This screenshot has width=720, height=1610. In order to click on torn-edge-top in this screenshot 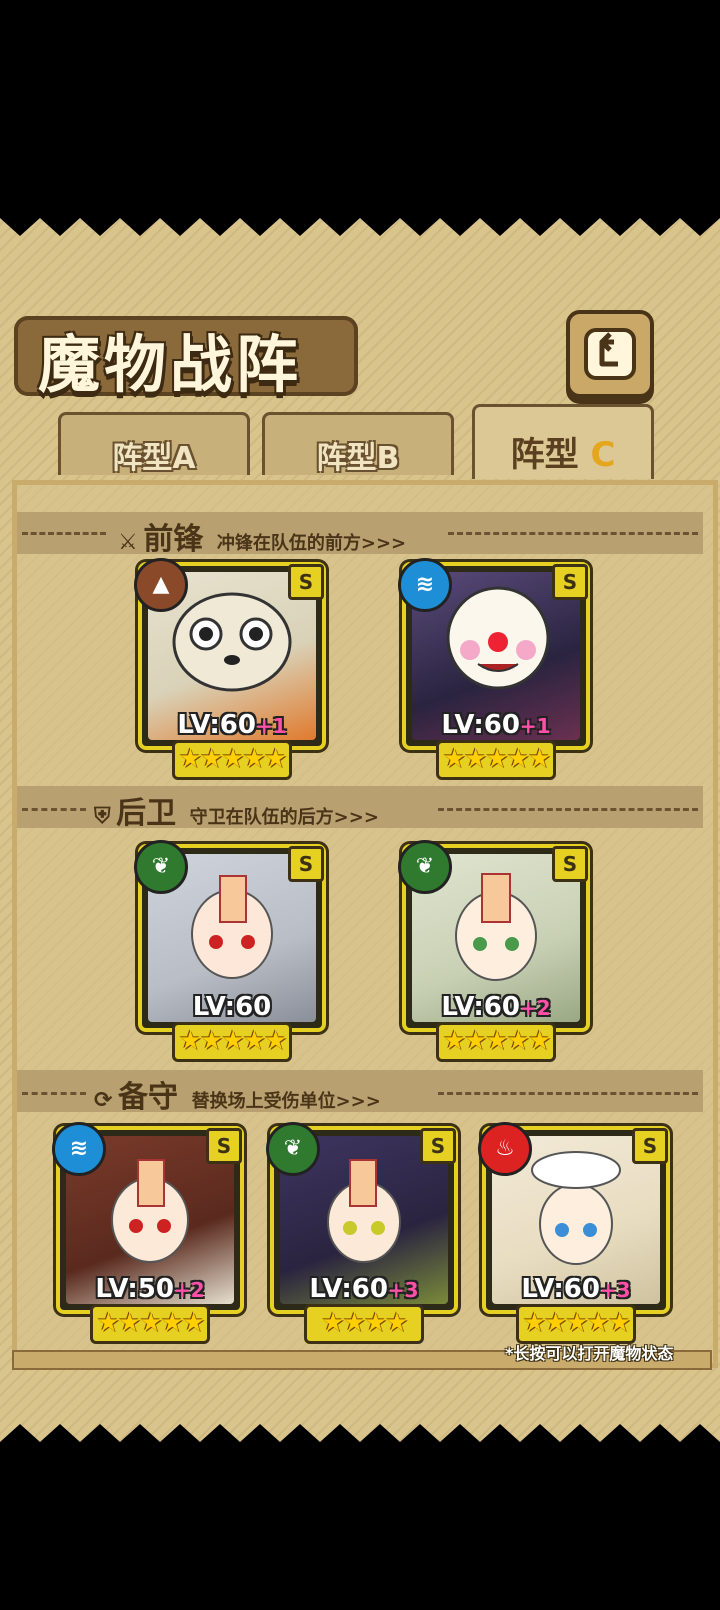, I will do `click(360, 217)`.